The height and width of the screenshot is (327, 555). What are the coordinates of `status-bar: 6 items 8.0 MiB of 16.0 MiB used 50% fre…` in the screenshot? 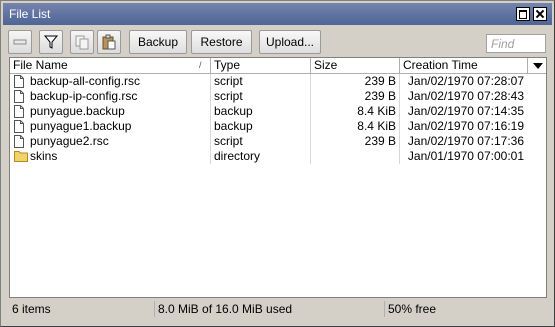 It's located at (278, 309).